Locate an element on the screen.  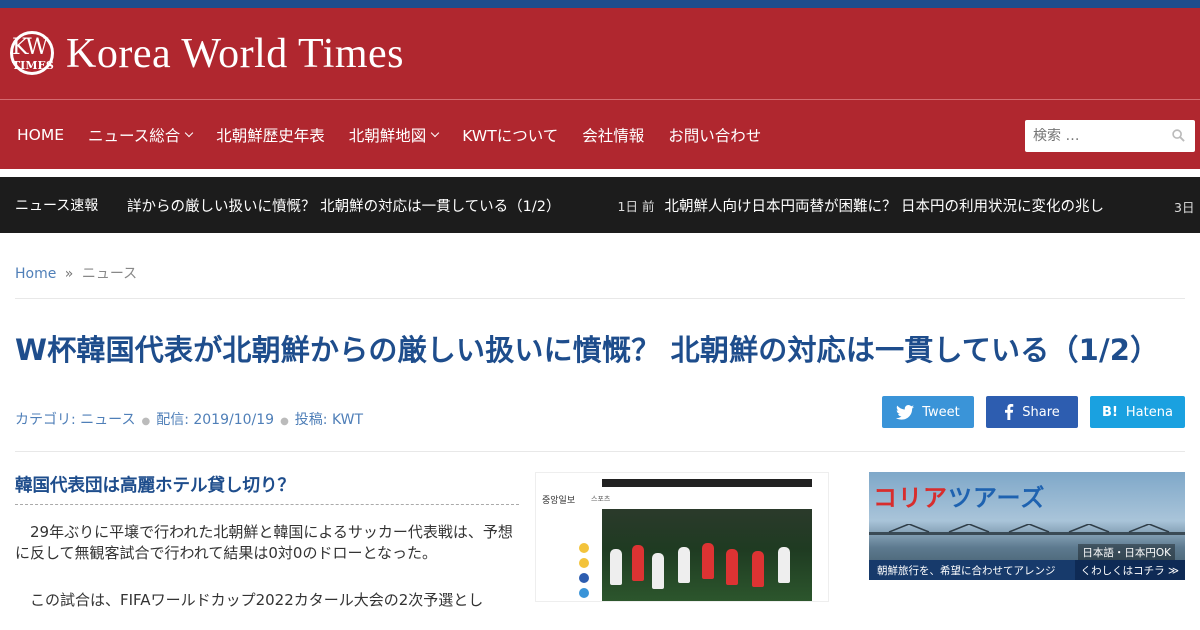
nav-about-label: KWTについて is located at coordinates (510, 135).